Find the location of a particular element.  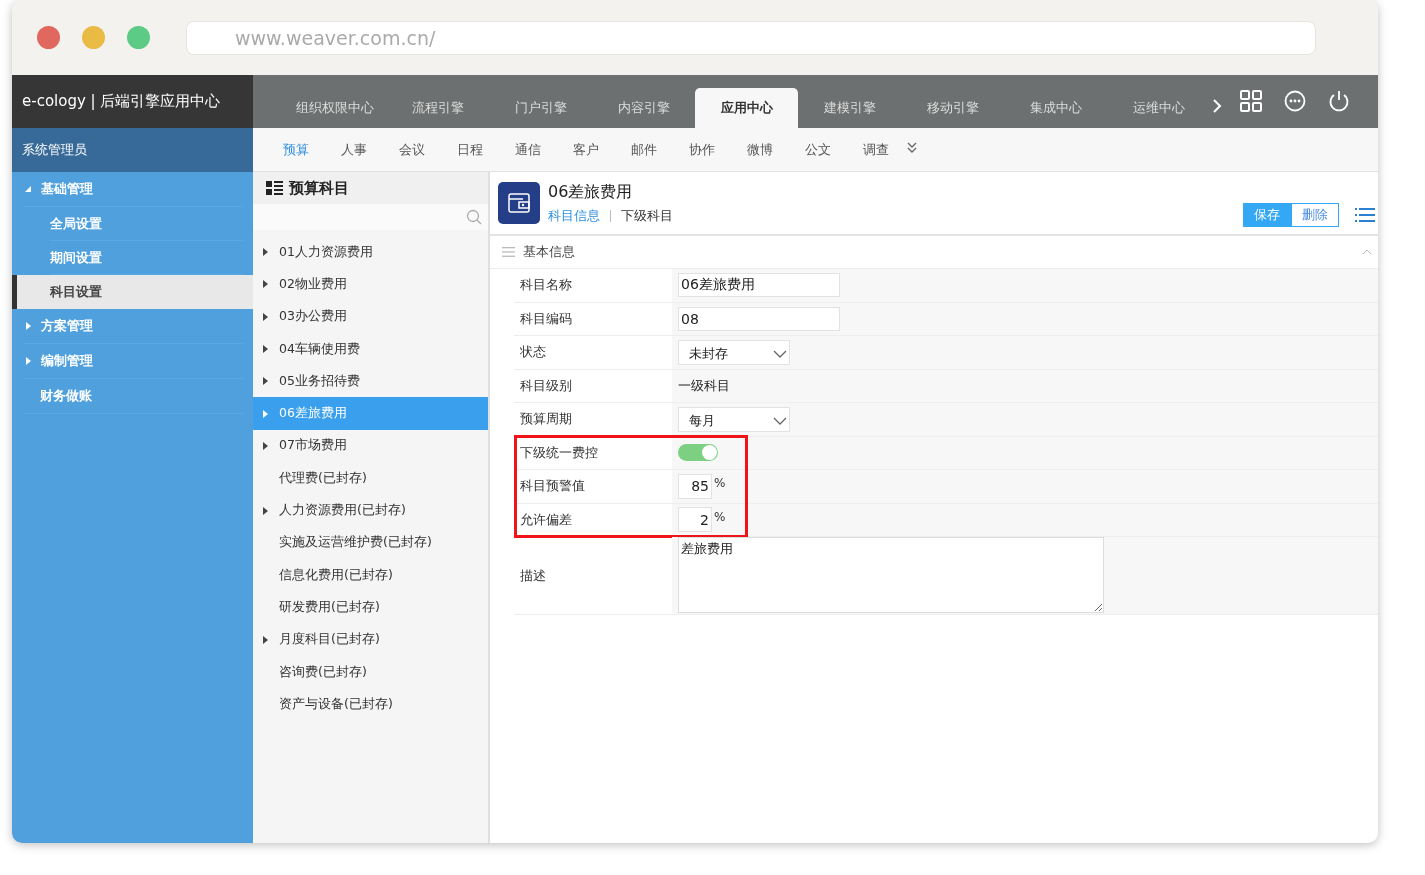

more-options-icon is located at coordinates (1295, 101).